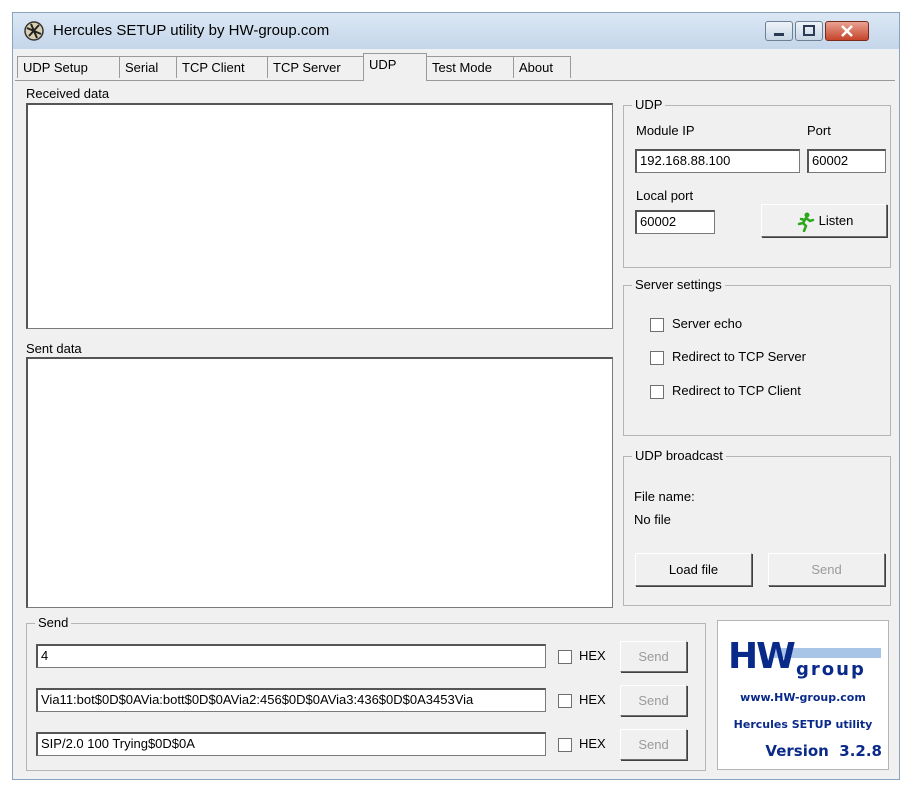 This screenshot has width=903, height=785. Describe the element at coordinates (736, 390) in the screenshot. I see `redirect-tcp-client-label: Redirect to TCP Client` at that location.